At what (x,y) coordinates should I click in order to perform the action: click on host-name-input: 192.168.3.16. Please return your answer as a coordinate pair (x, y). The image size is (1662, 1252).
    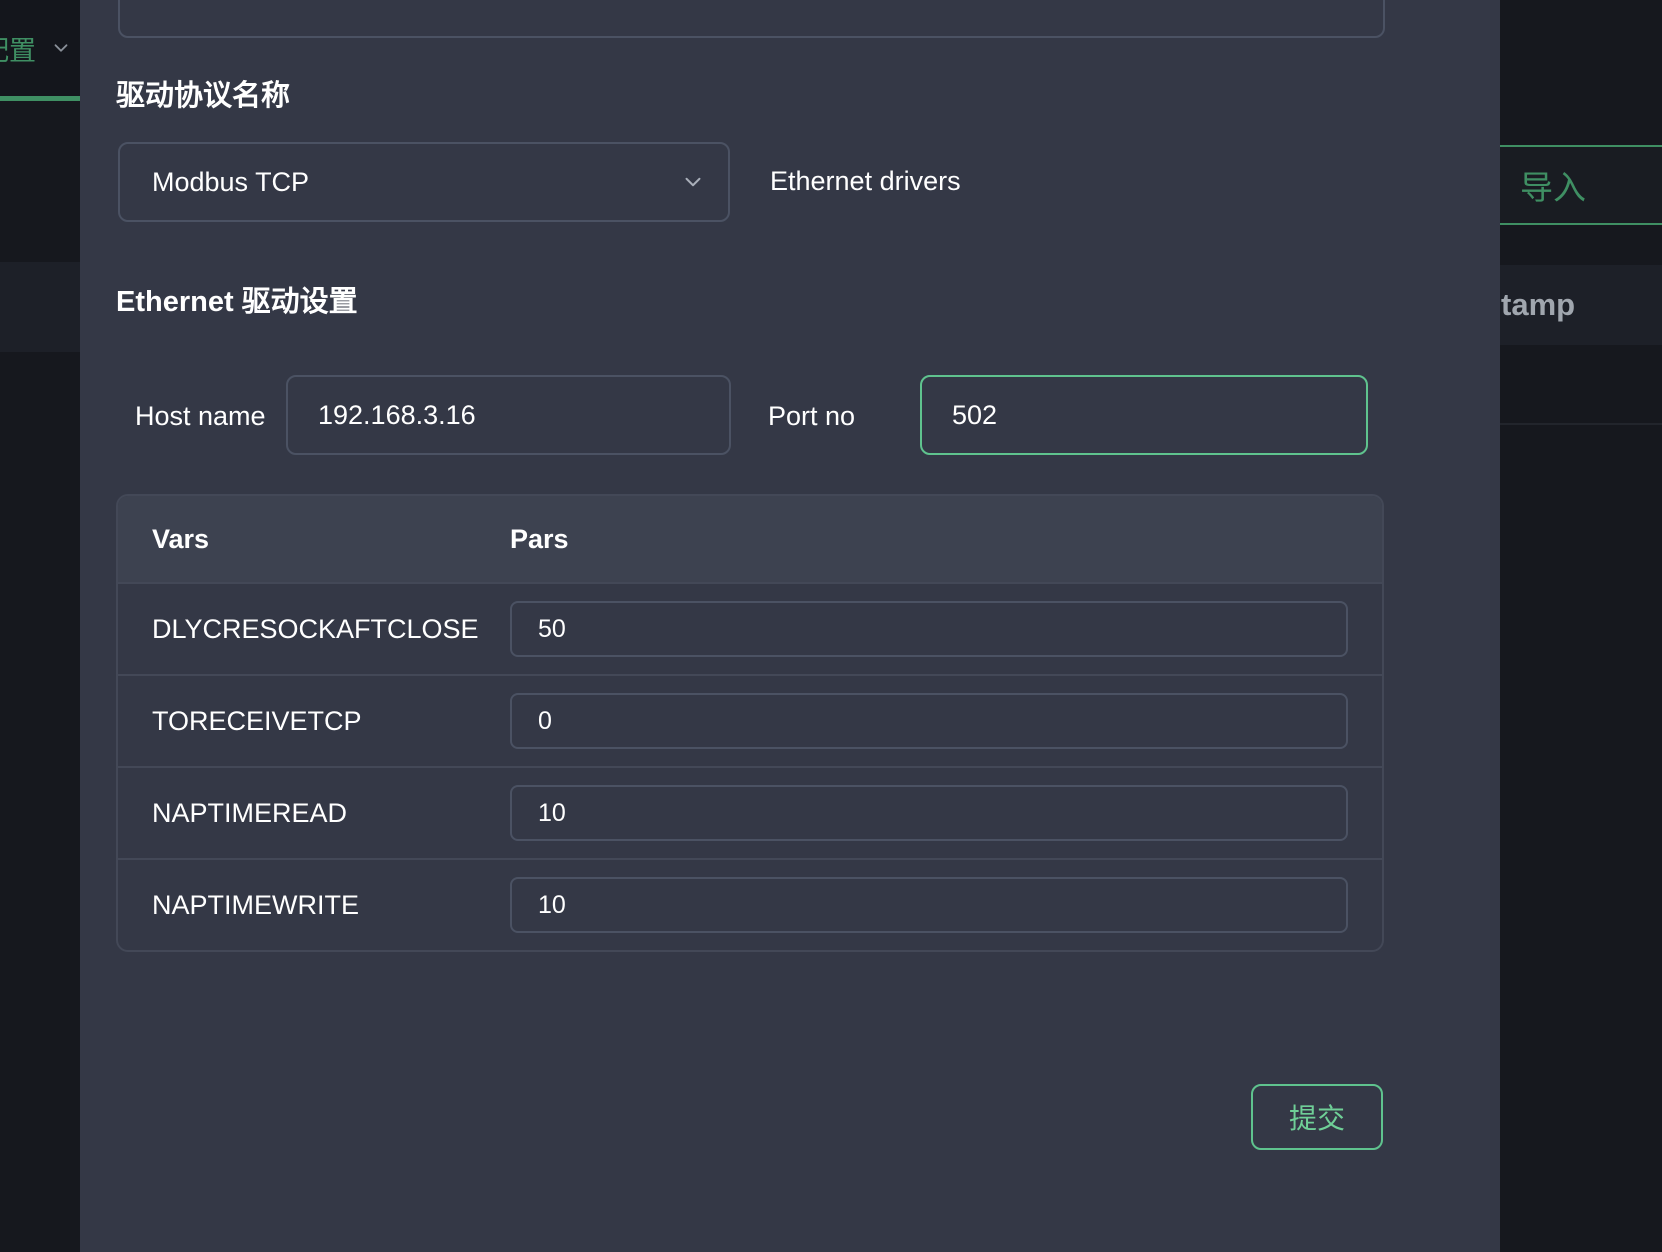
    Looking at the image, I should click on (508, 415).